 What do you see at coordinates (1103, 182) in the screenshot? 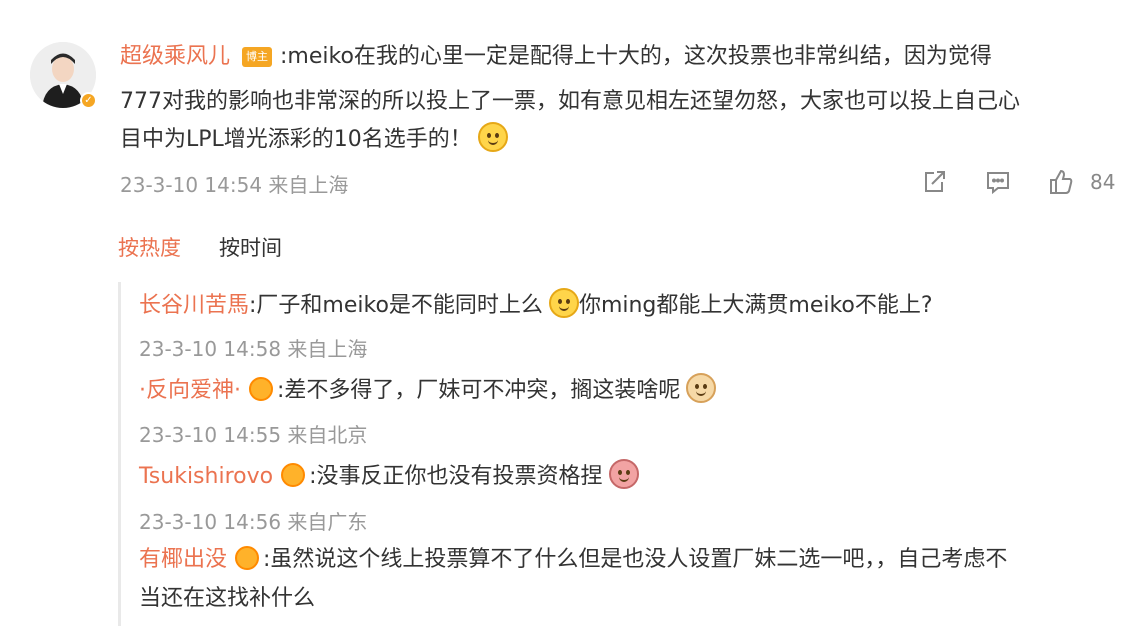
I see `like-count: 84` at bounding box center [1103, 182].